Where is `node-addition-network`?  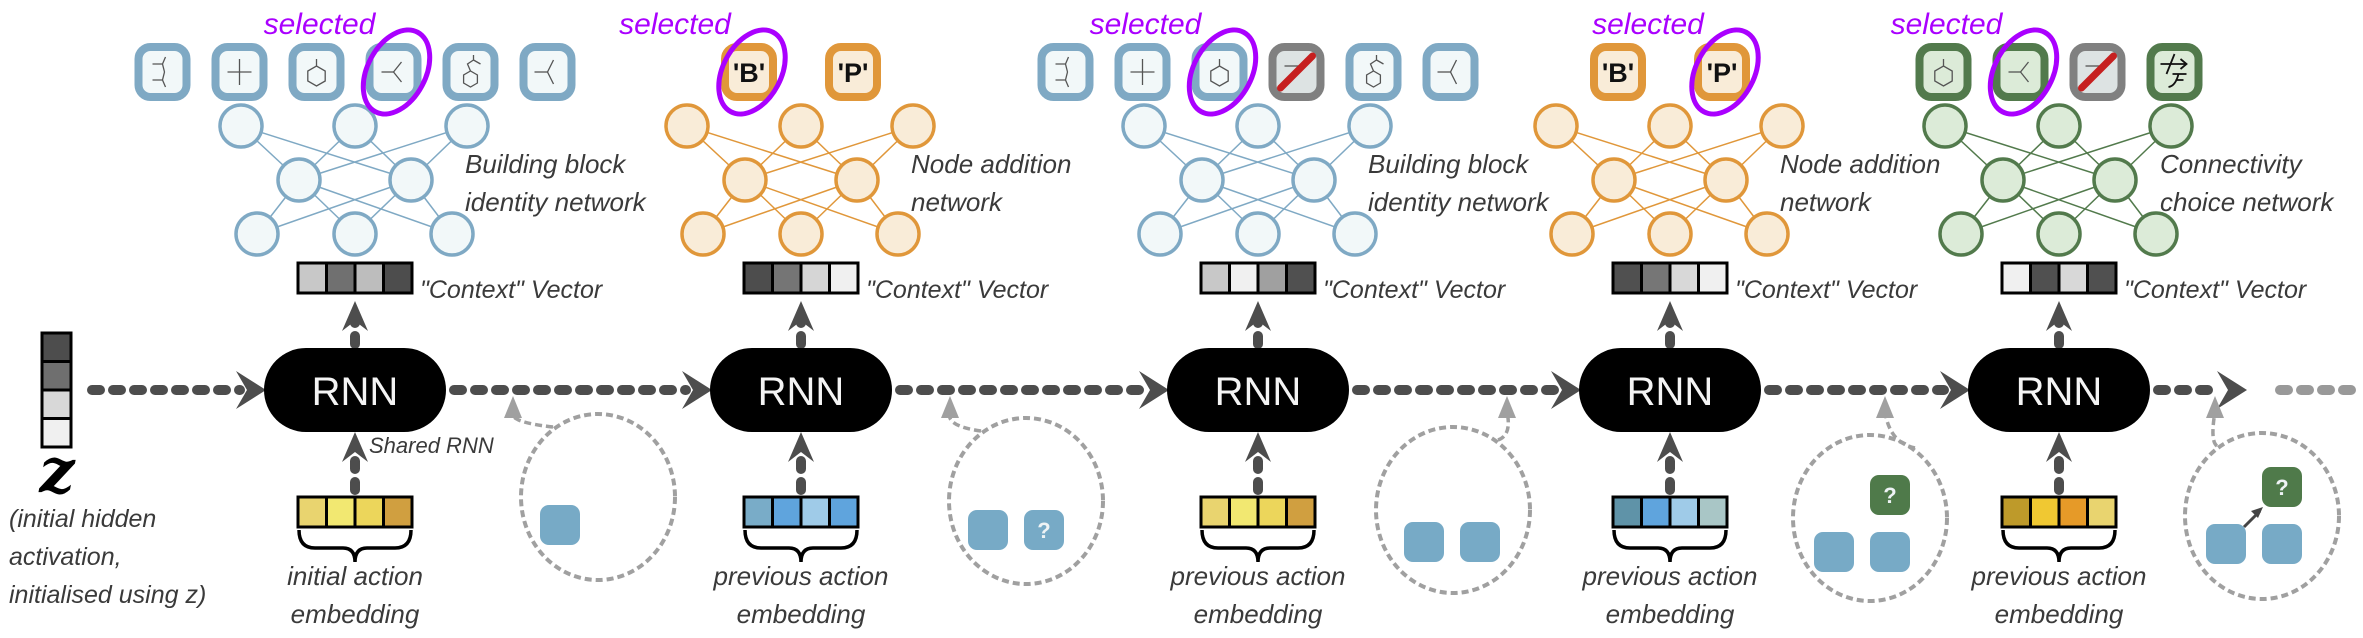
node-addition-network is located at coordinates (800, 180).